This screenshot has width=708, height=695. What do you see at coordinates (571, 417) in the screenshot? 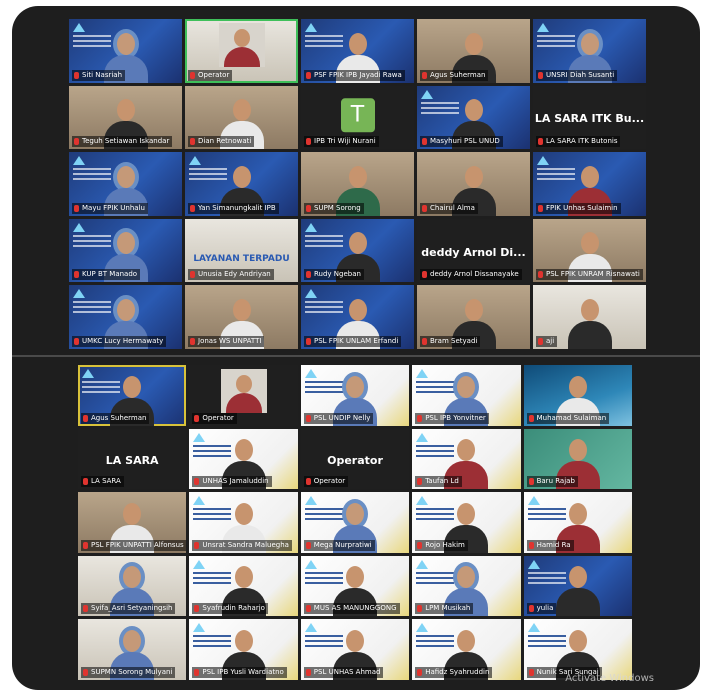
I see `participant-name-text: Muhamad Sulaiman` at bounding box center [571, 417].